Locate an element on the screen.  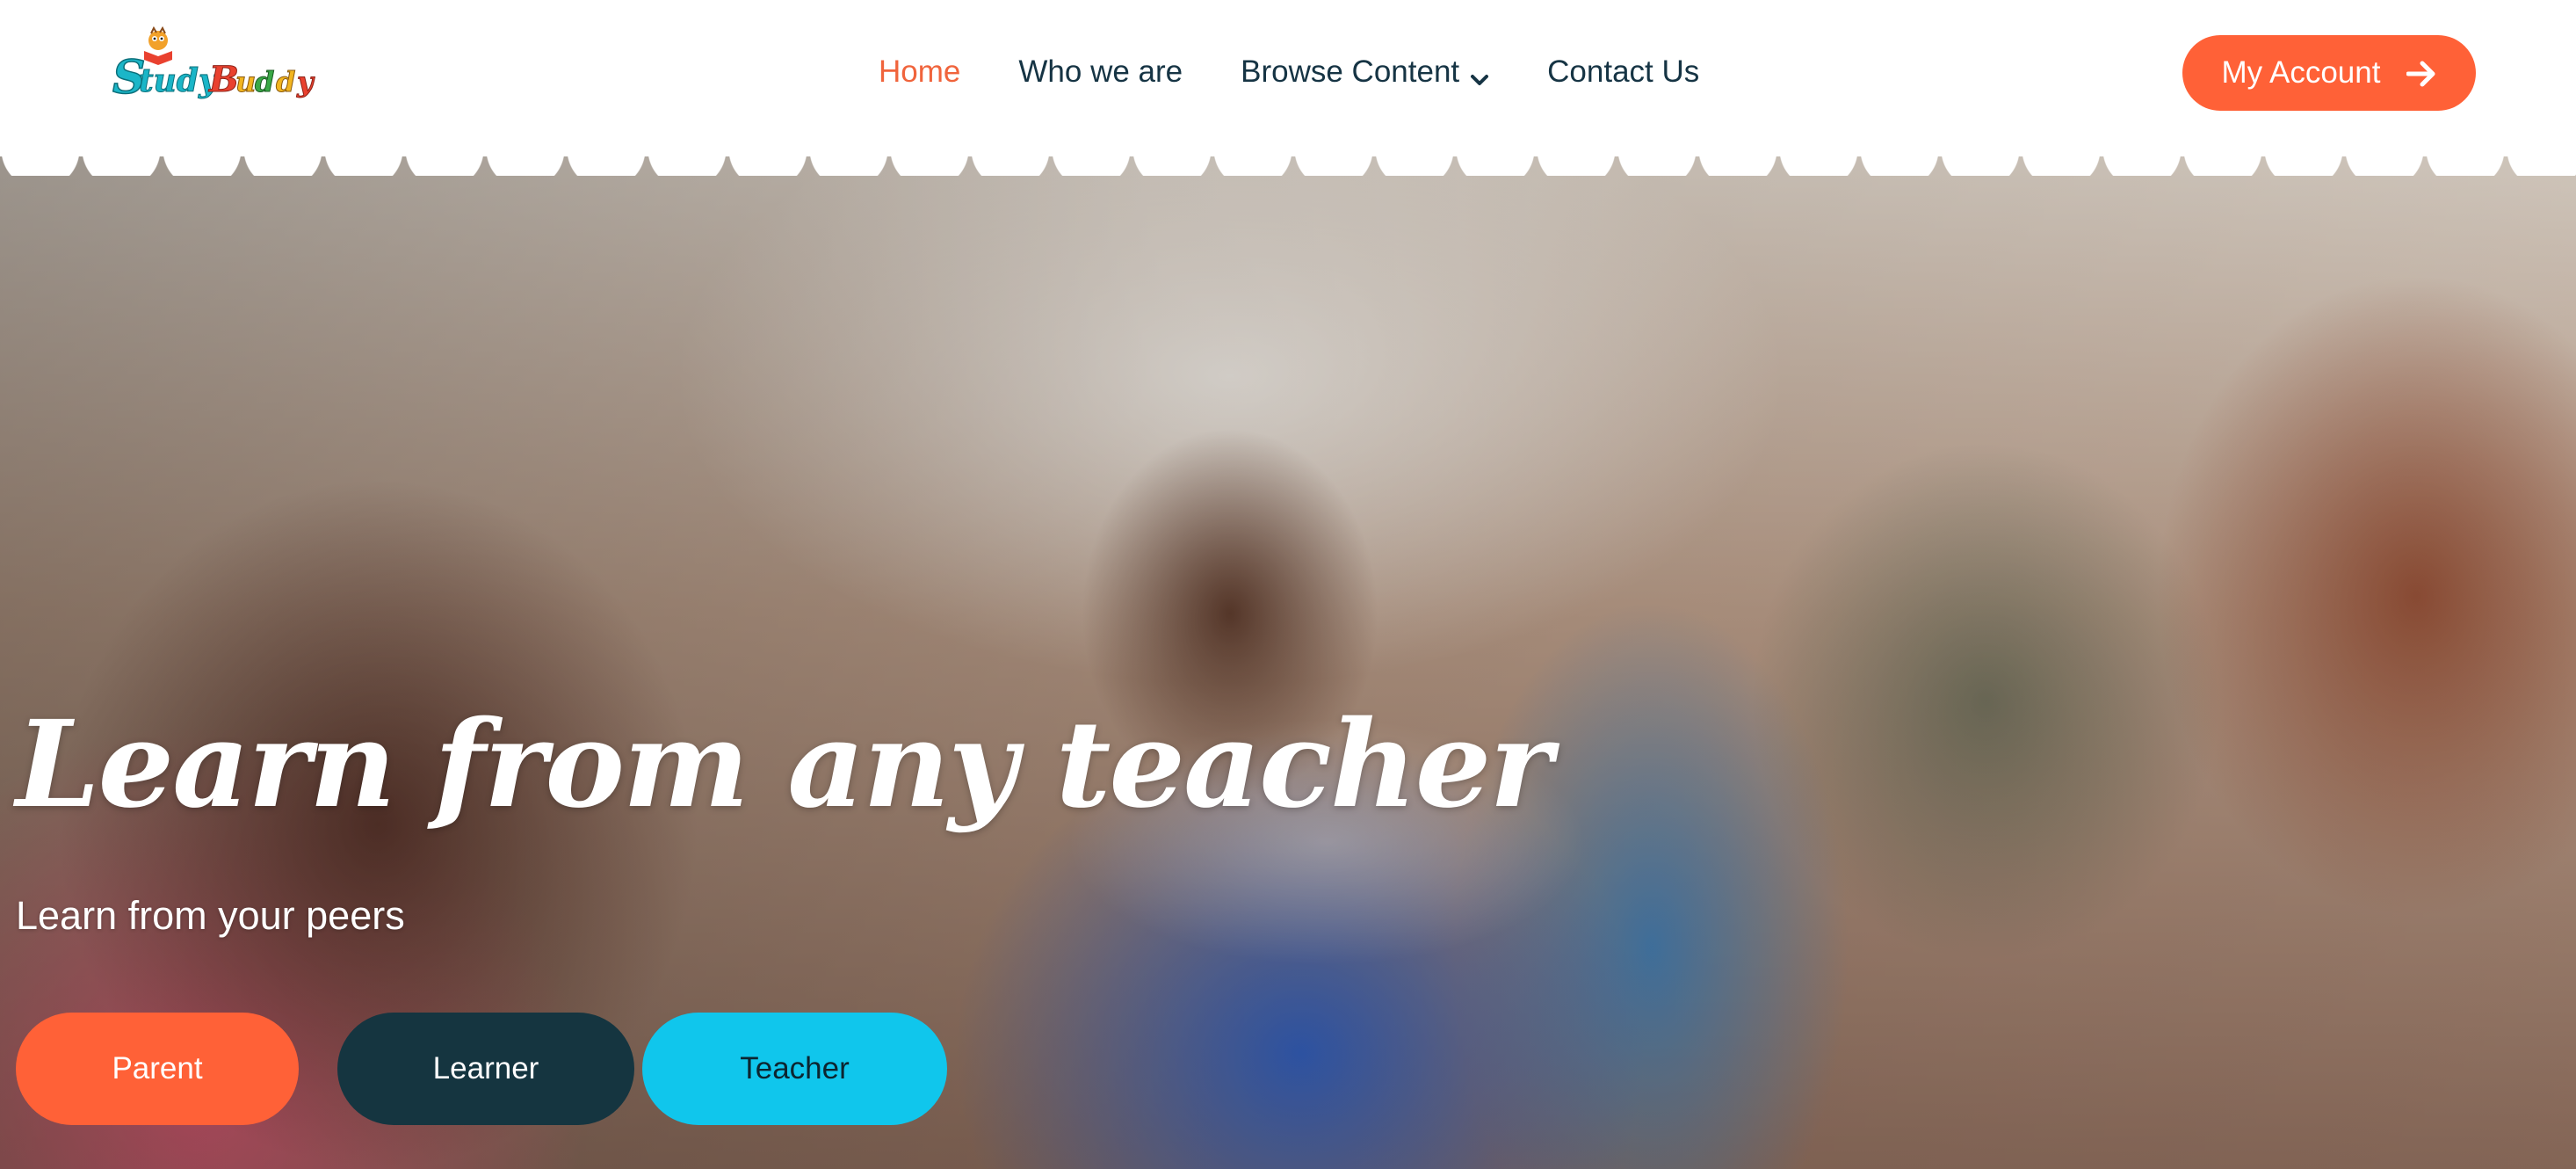
nav-item-label: Browse Content is located at coordinates (1350, 71).